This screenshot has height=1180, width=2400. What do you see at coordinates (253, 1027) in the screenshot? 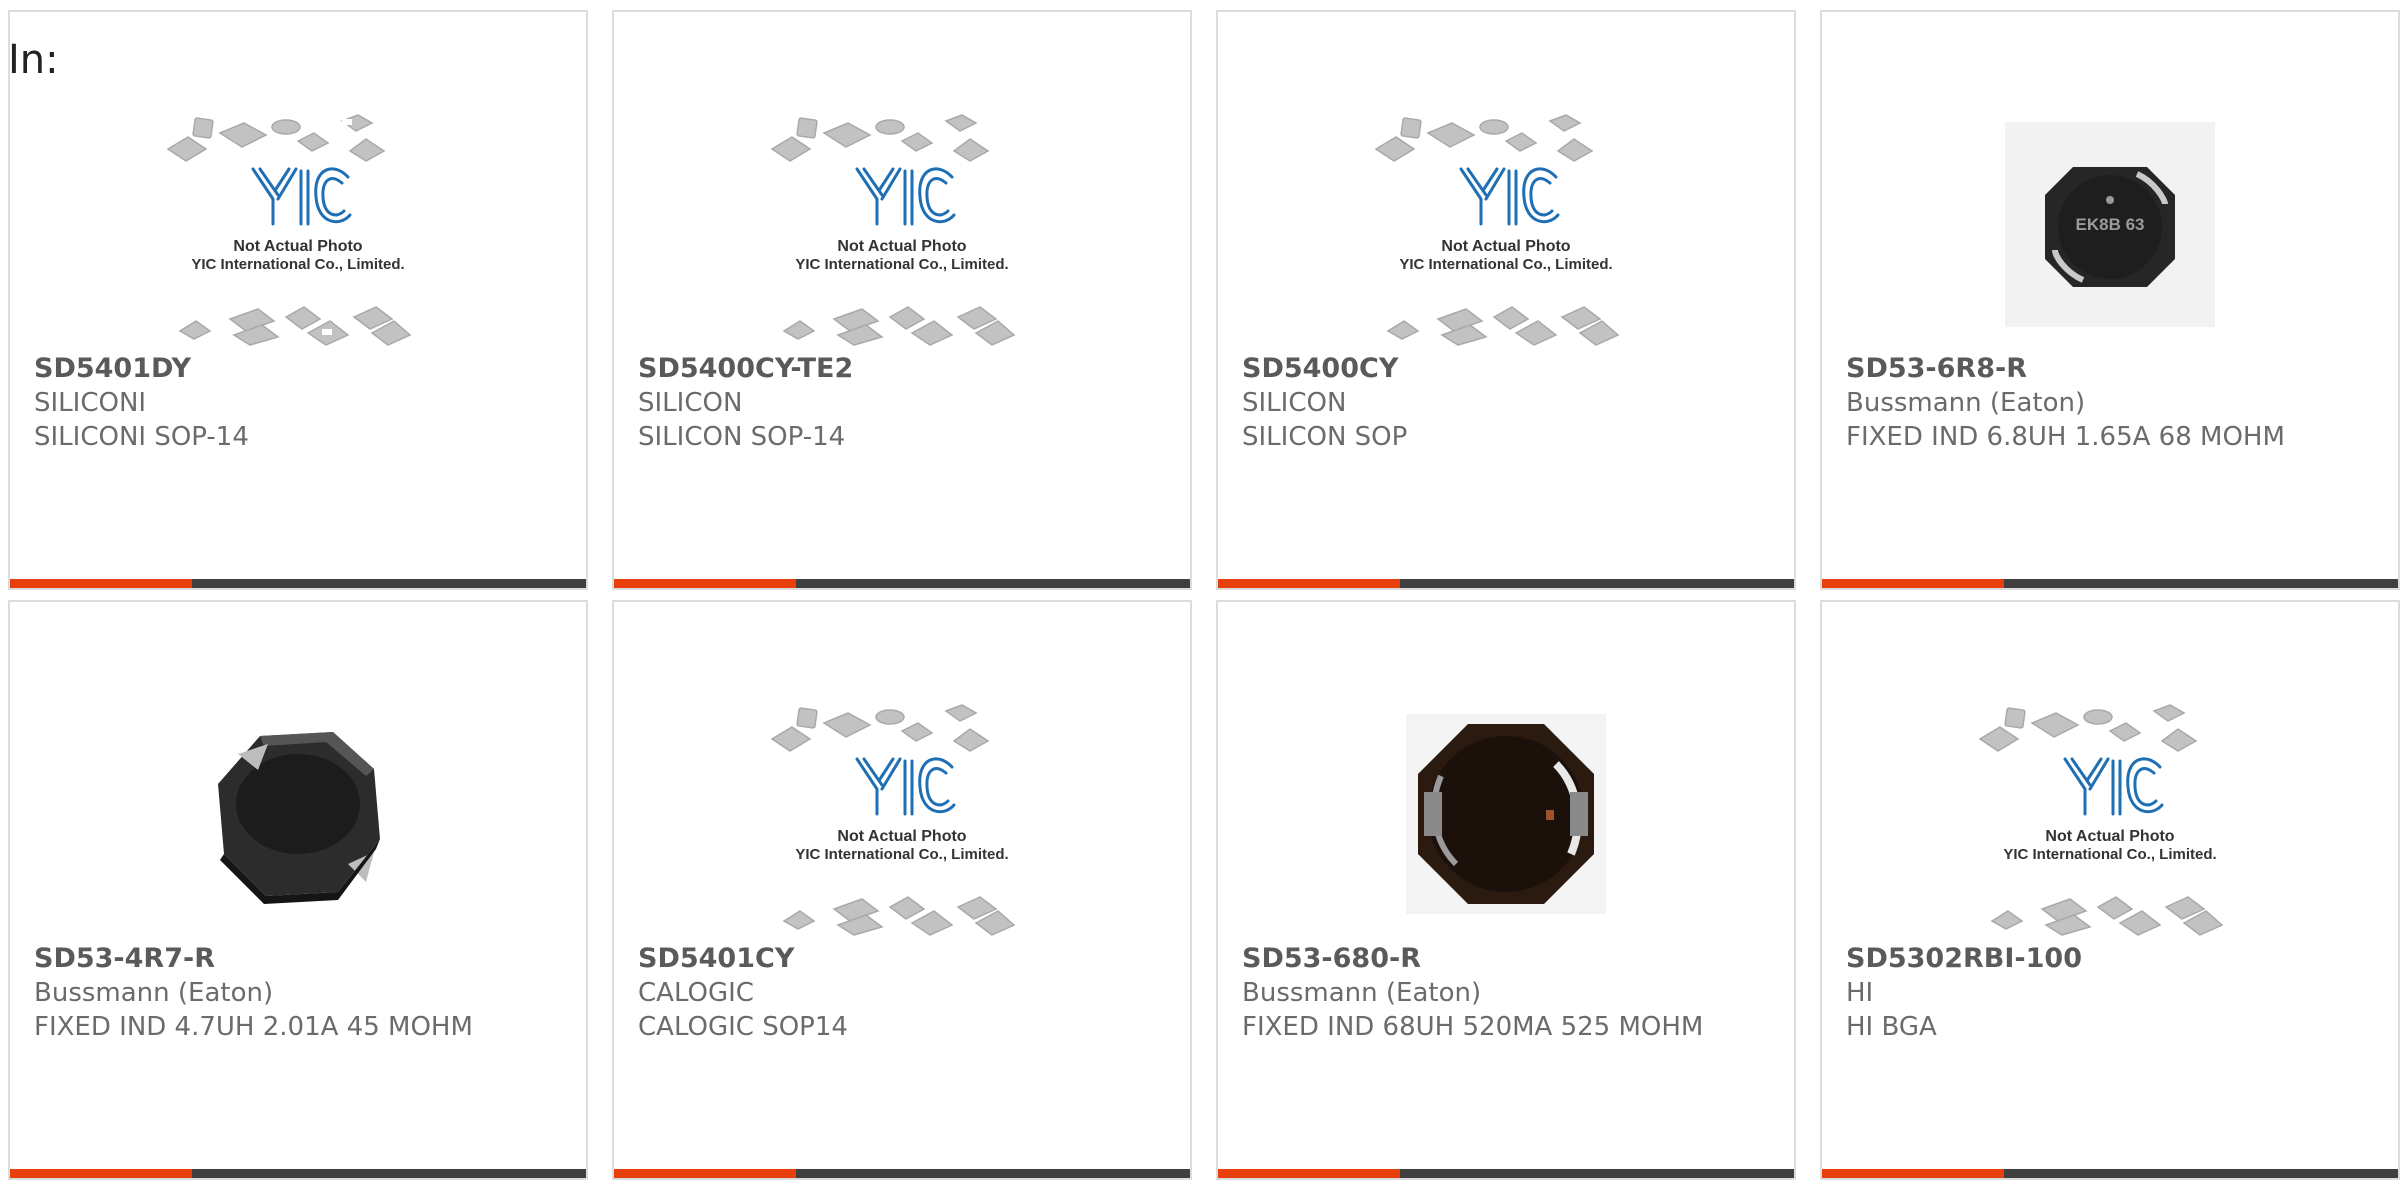
I see `description: FIXED IND 4.7UH 2.01A 45 MOHM` at bounding box center [253, 1027].